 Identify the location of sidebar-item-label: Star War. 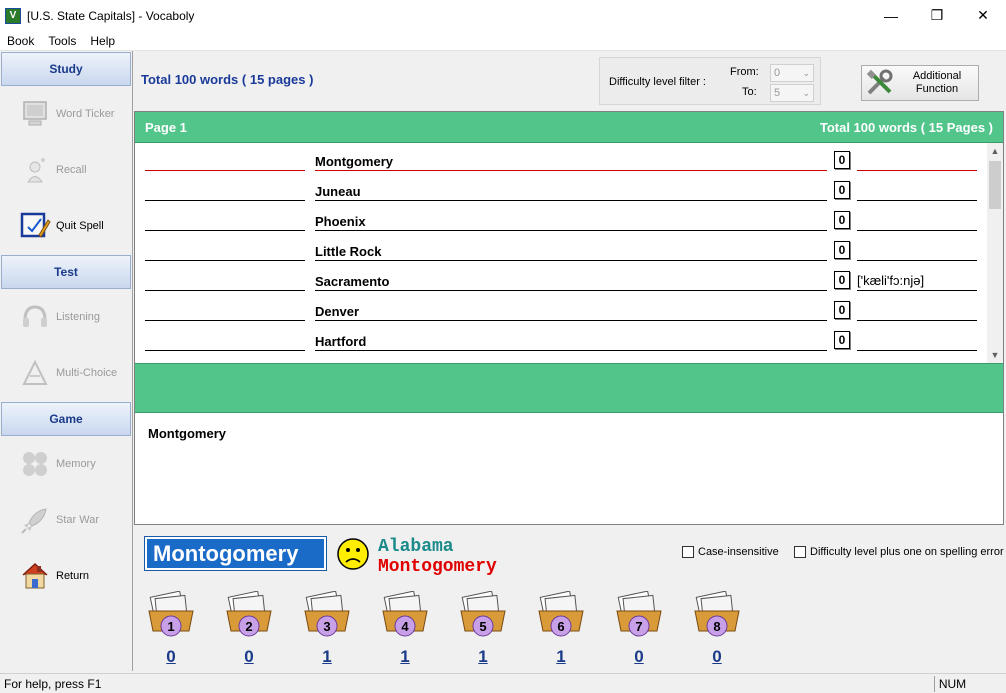
(77, 520).